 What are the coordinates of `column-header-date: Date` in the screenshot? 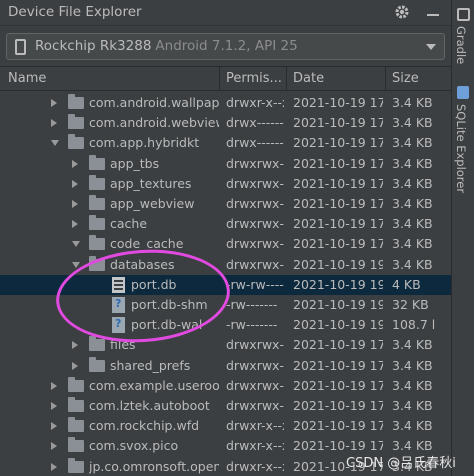 It's located at (308, 78).